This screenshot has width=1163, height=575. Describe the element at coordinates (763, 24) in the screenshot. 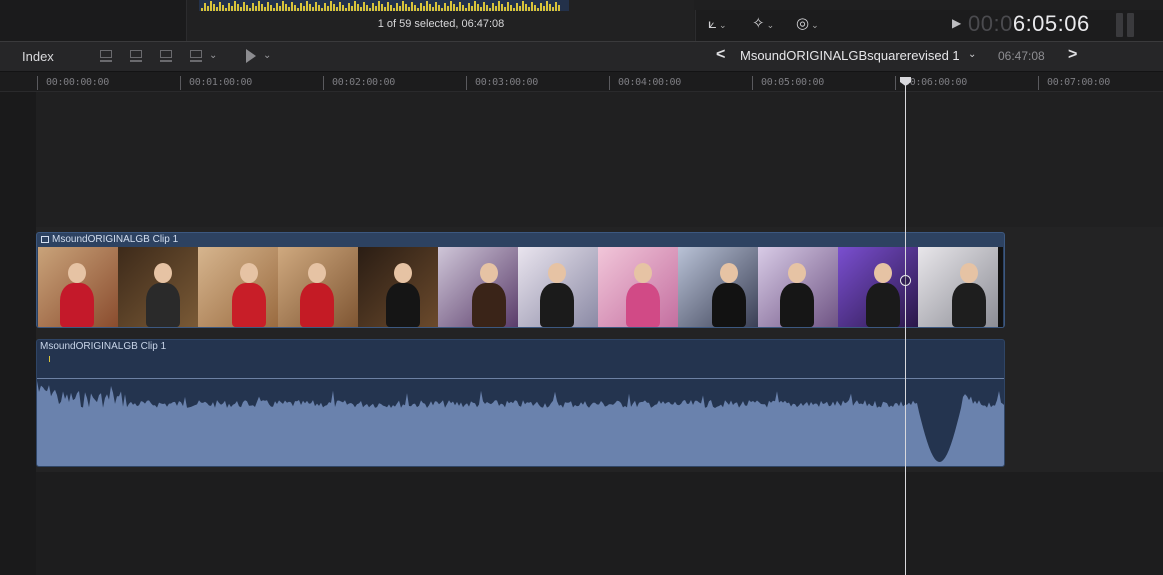

I see `magic-wand-icon: ✧ ⌄` at that location.